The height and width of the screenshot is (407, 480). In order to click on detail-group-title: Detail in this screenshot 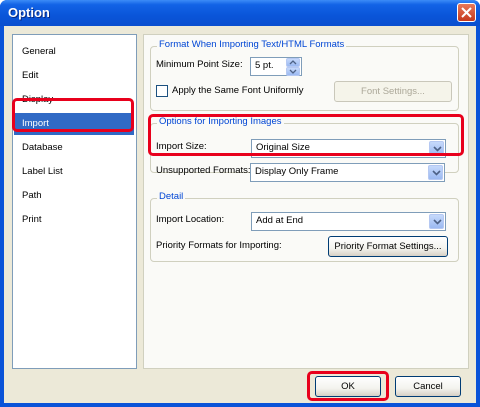, I will do `click(171, 196)`.